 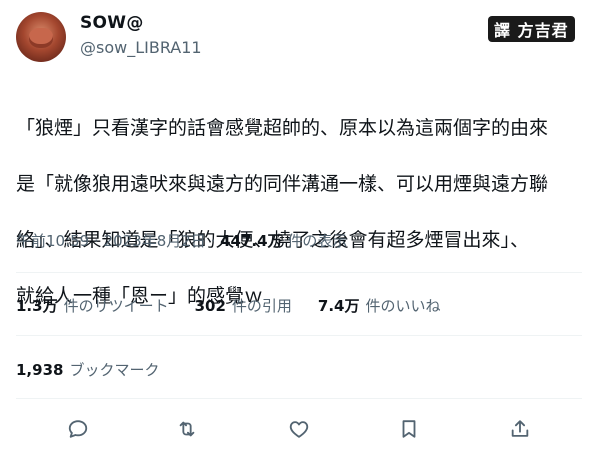 I want to click on share-icon, so click(x=520, y=428).